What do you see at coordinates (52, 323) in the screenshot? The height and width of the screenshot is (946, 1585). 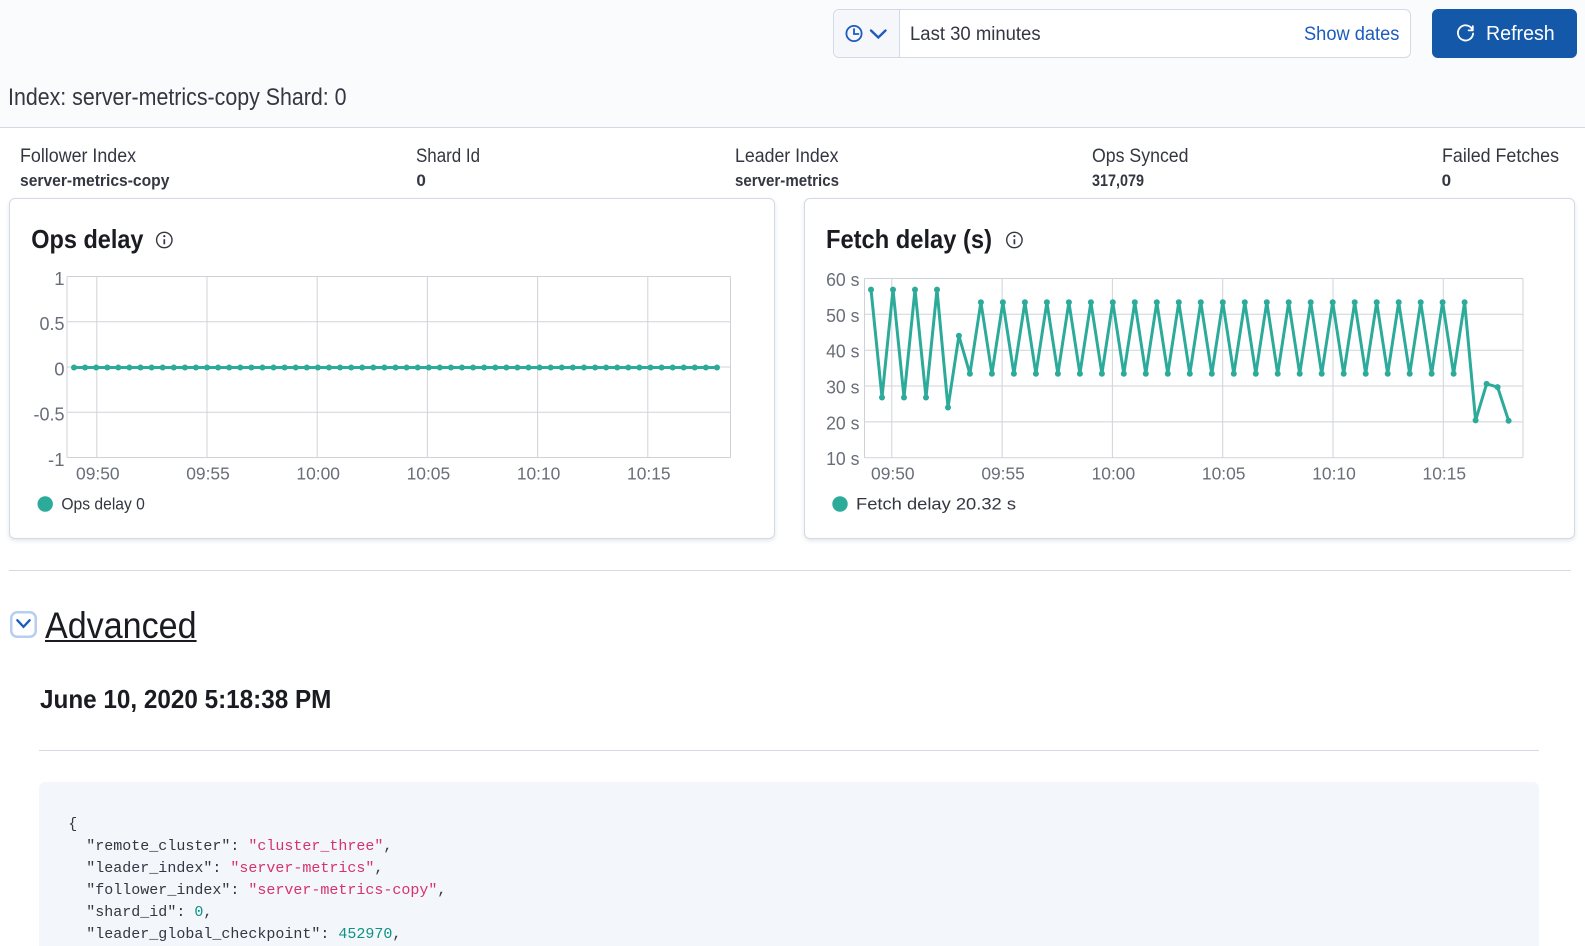 I see `svg-text: 0.5` at bounding box center [52, 323].